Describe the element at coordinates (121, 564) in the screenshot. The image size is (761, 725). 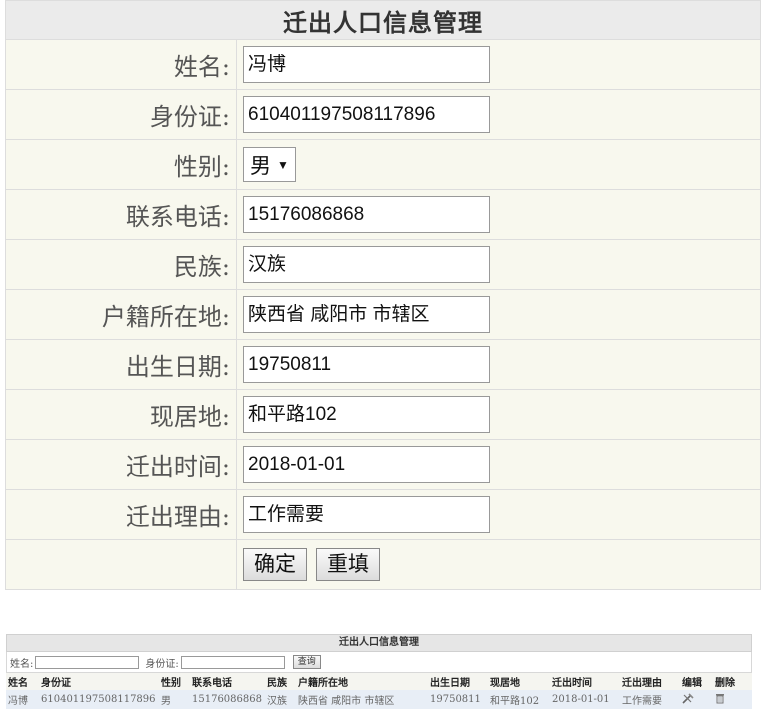
I see `button-row-spacer` at that location.